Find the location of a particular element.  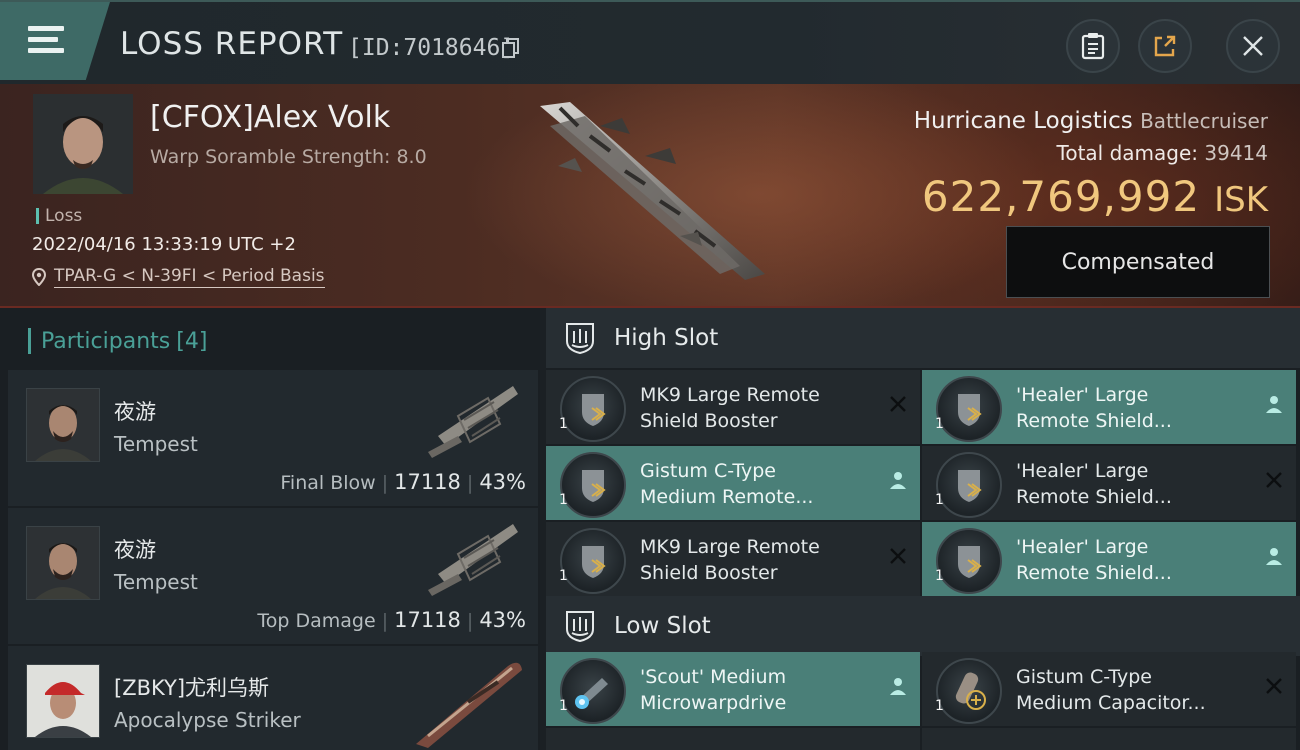

participants-label: Participants is located at coordinates (106, 341).